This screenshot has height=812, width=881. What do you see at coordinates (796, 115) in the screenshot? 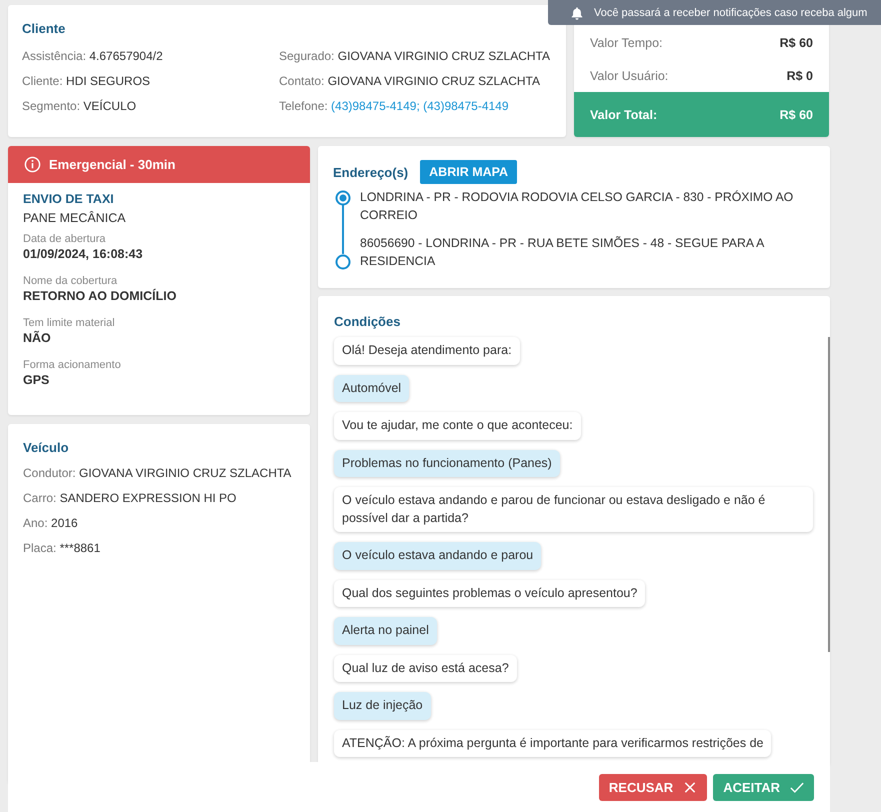
I see `total-amount: R$ 60` at bounding box center [796, 115].